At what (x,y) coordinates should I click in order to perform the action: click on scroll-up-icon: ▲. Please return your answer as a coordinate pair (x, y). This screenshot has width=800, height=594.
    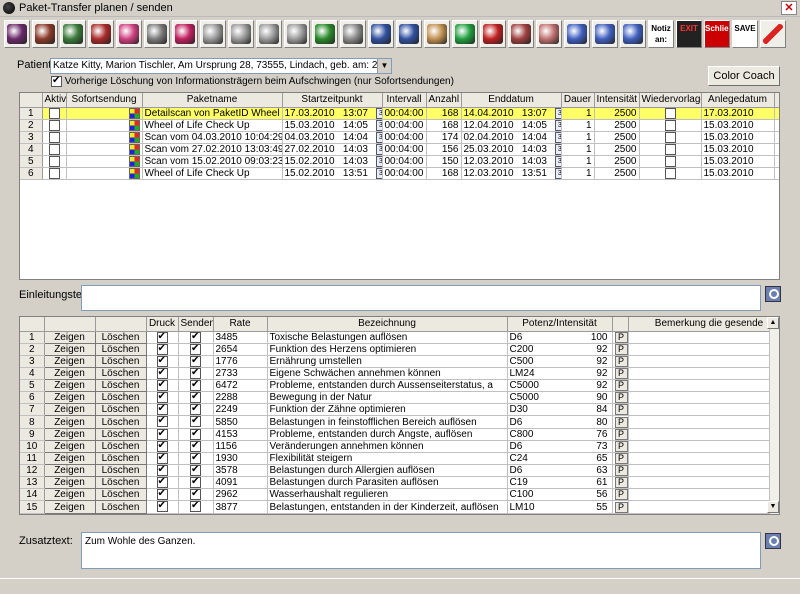
    Looking at the image, I should click on (773, 323).